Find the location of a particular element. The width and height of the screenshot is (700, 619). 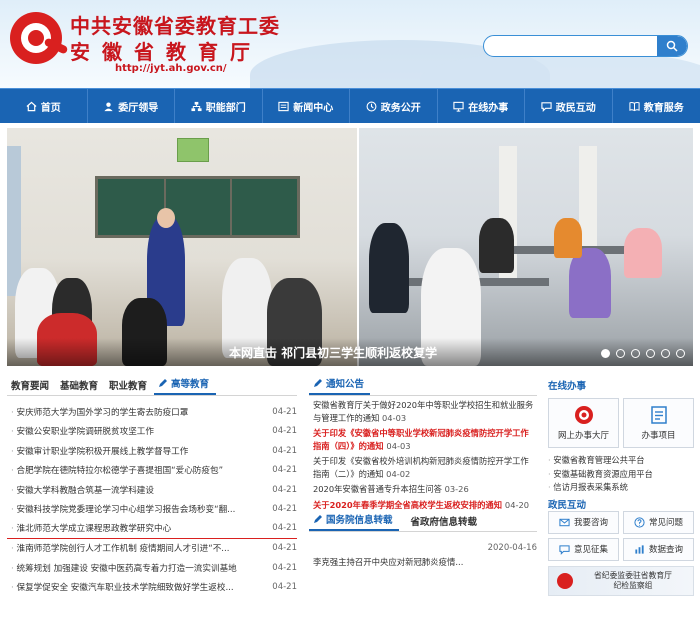

service-link: 信访月报表采集系统 is located at coordinates (621, 488).